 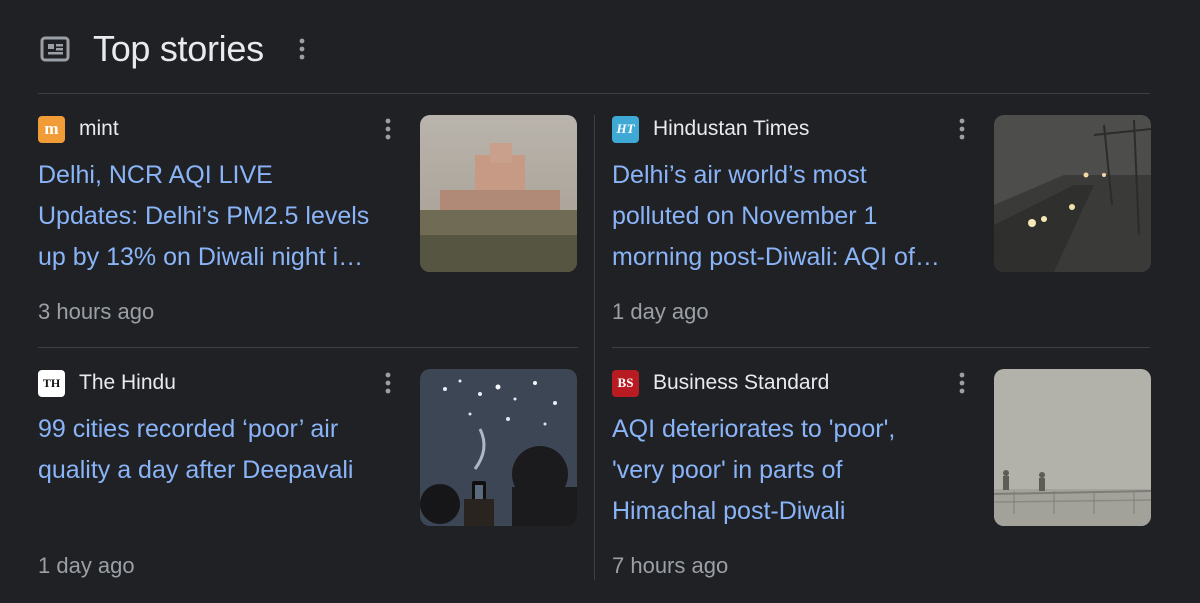 I want to click on hindustan-times-logo-icon: HT, so click(x=625, y=129).